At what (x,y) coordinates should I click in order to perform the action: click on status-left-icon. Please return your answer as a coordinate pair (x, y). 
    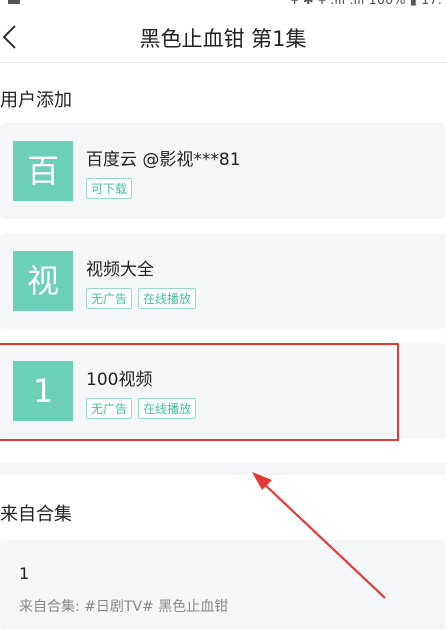
    Looking at the image, I should click on (14, 2).